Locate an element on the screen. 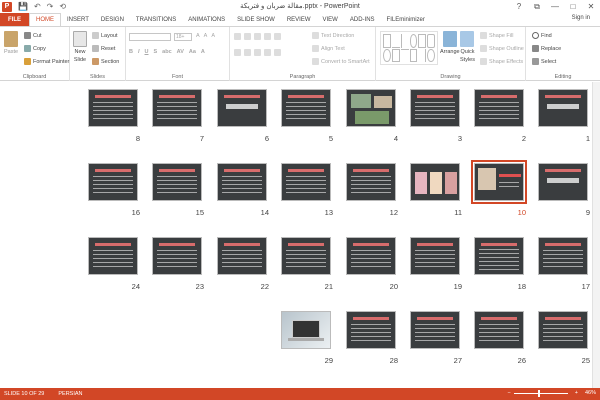  quick-styles-button: Quick Styles is located at coordinates (467, 47).